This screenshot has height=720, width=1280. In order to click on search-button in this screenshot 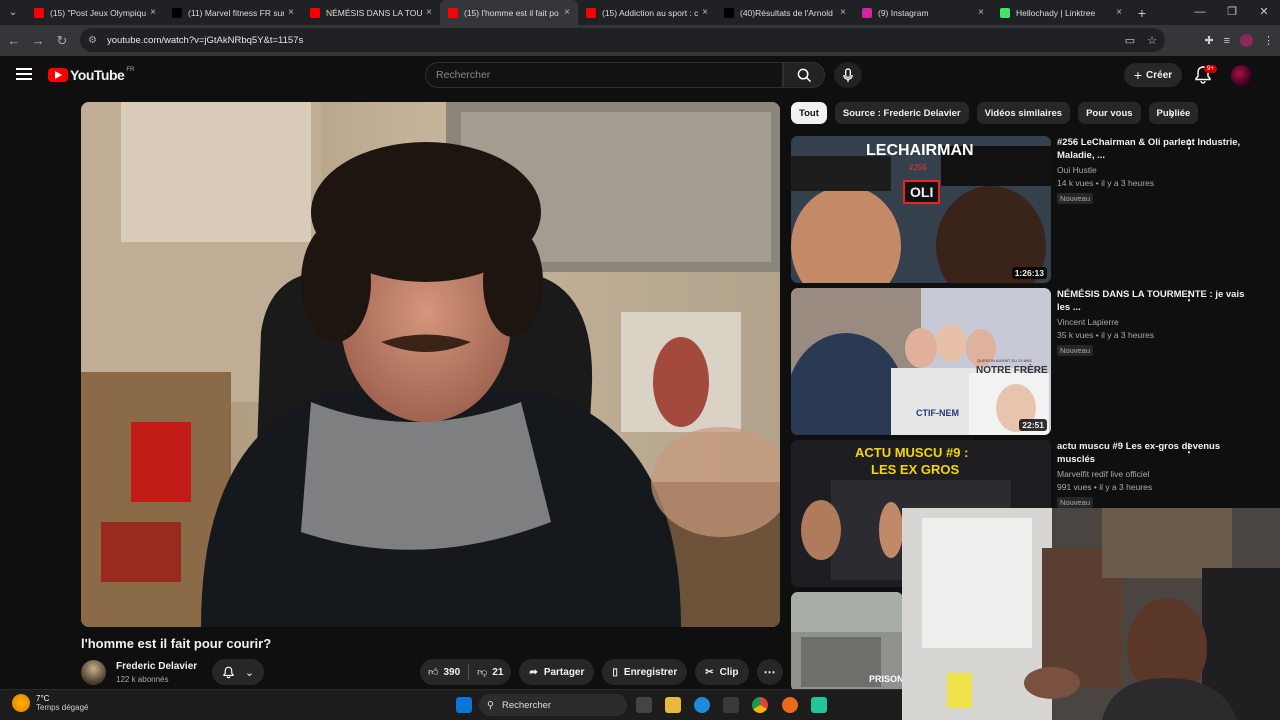, I will do `click(804, 75)`.